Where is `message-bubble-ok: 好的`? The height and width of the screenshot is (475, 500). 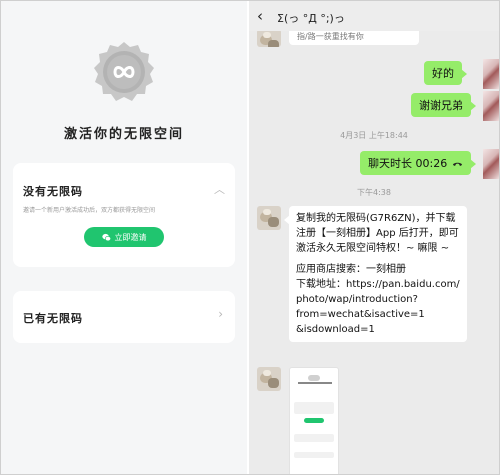 message-bubble-ok: 好的 is located at coordinates (445, 73).